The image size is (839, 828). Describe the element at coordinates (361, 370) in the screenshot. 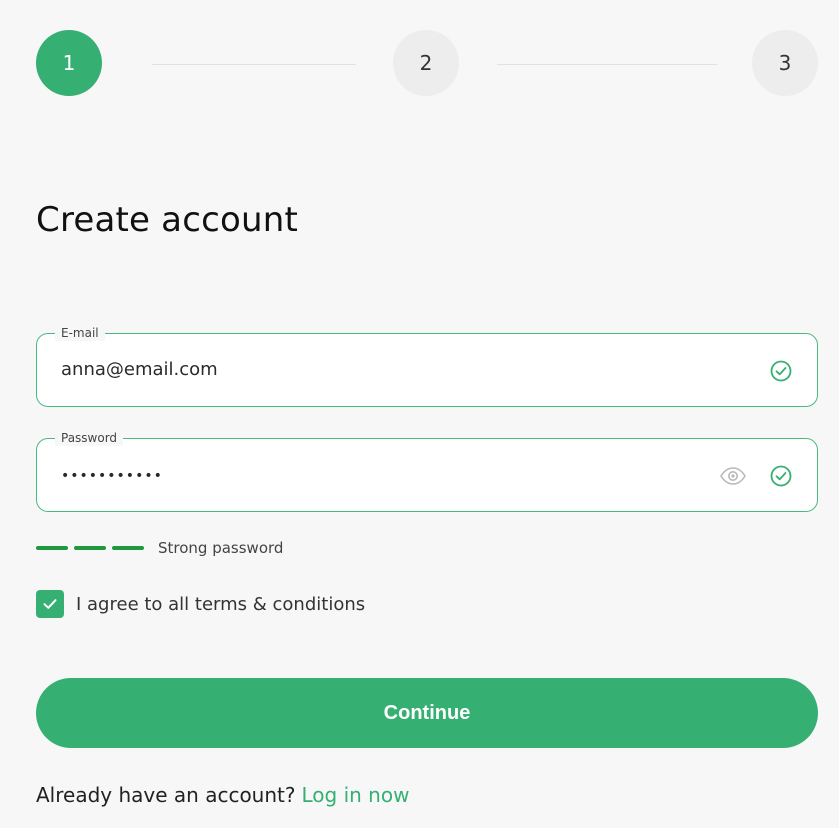

I see `email-input` at that location.